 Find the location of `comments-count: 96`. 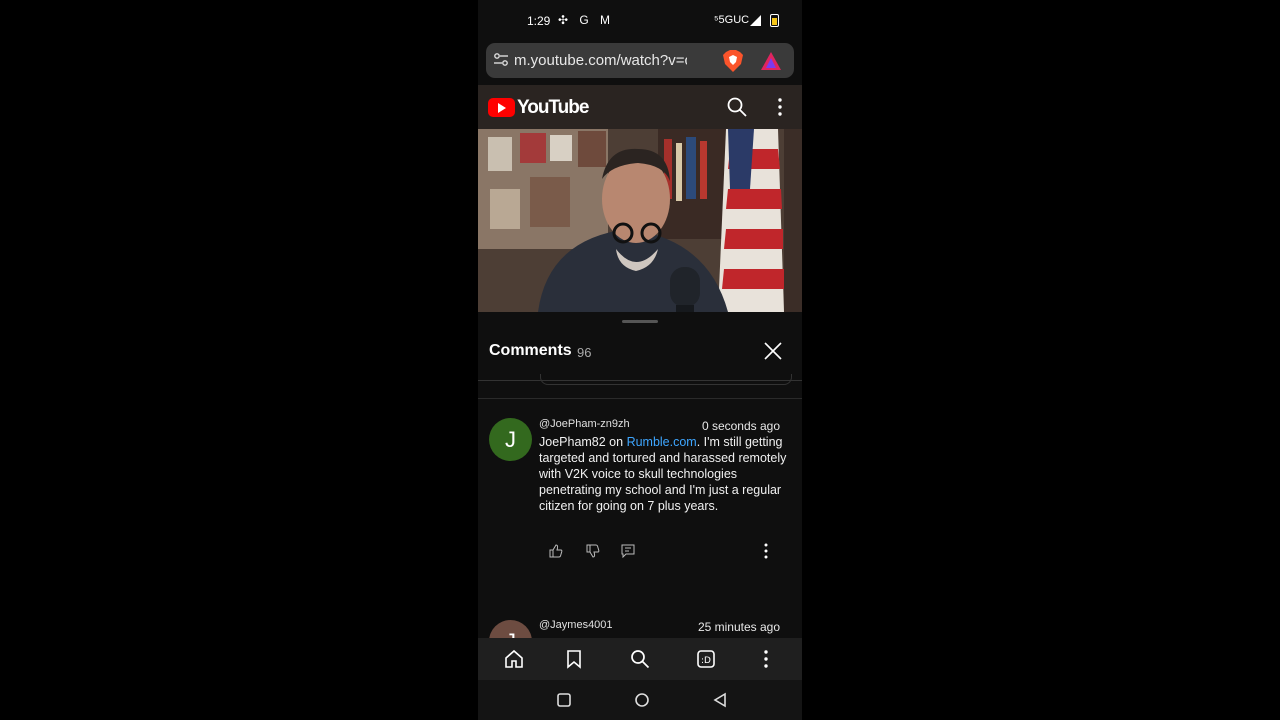

comments-count: 96 is located at coordinates (584, 352).